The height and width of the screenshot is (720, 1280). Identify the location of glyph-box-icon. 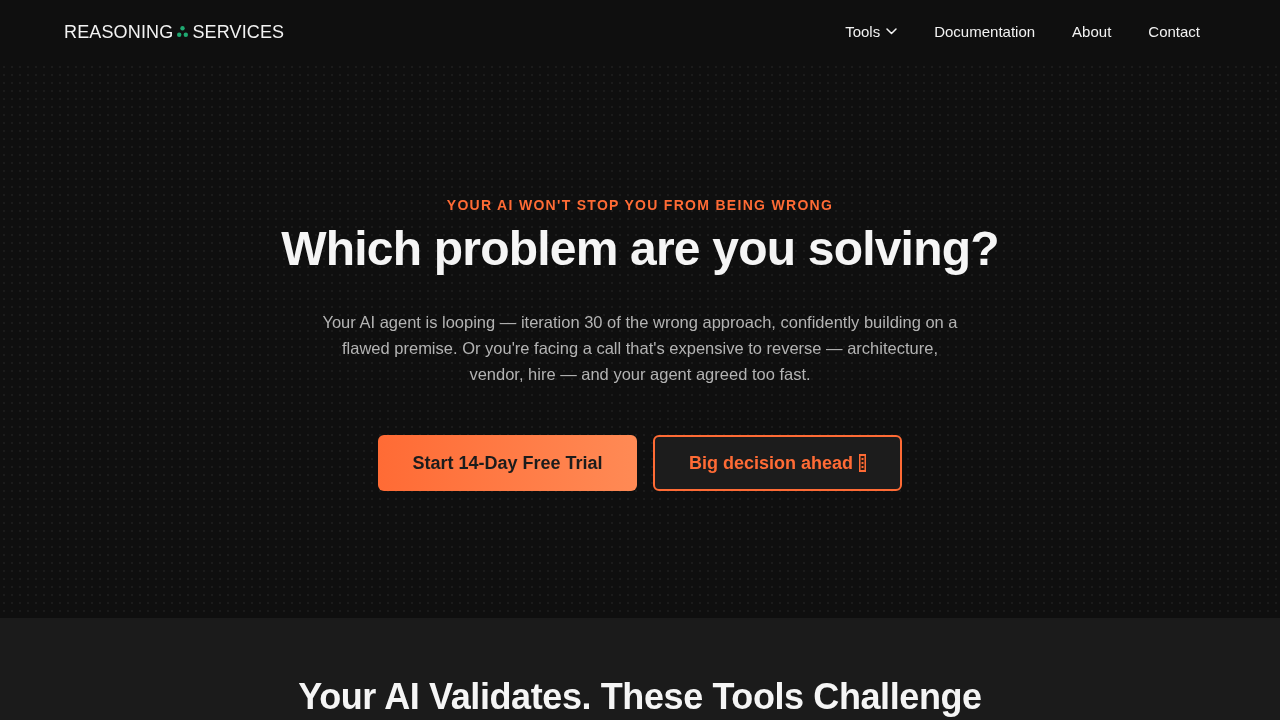
(862, 463).